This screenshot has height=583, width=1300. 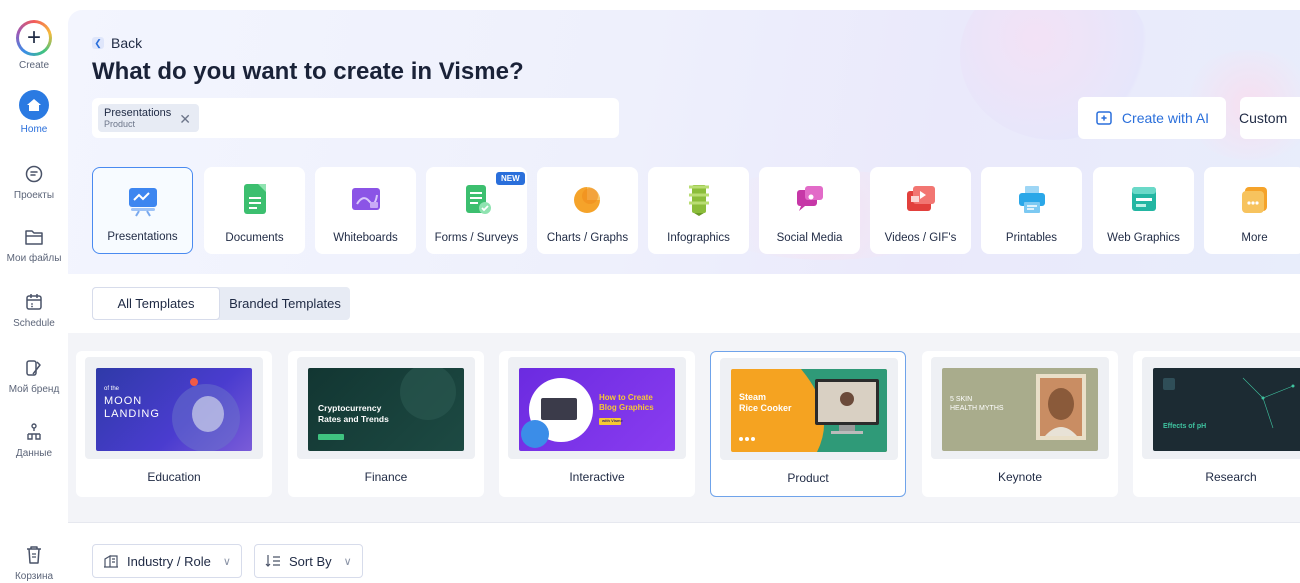 What do you see at coordinates (1263, 118) in the screenshot?
I see `custom-button-label: Custom` at bounding box center [1263, 118].